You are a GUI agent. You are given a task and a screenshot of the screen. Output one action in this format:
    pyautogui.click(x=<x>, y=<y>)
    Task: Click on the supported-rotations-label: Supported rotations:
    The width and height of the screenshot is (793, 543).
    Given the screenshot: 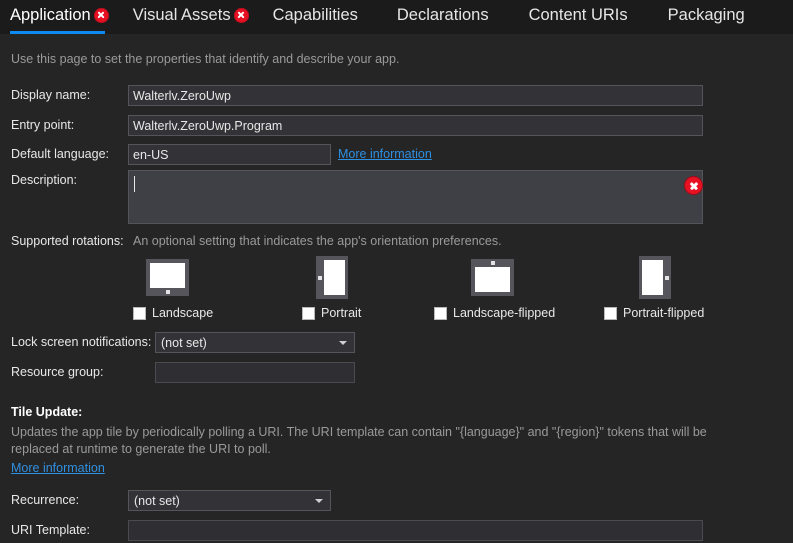 What is the action you would take?
    pyautogui.click(x=67, y=241)
    